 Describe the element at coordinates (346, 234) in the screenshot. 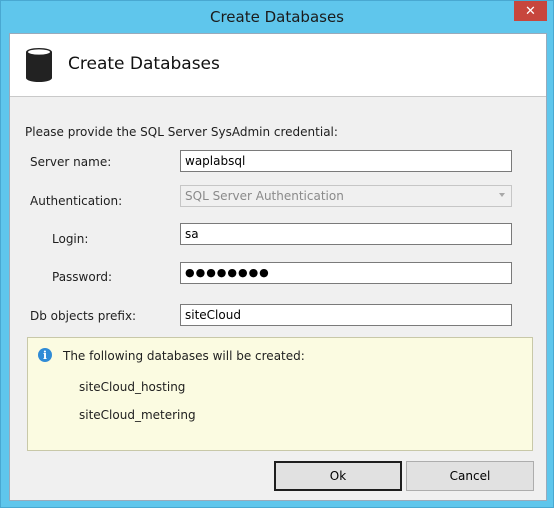

I see `login-input: sa` at that location.